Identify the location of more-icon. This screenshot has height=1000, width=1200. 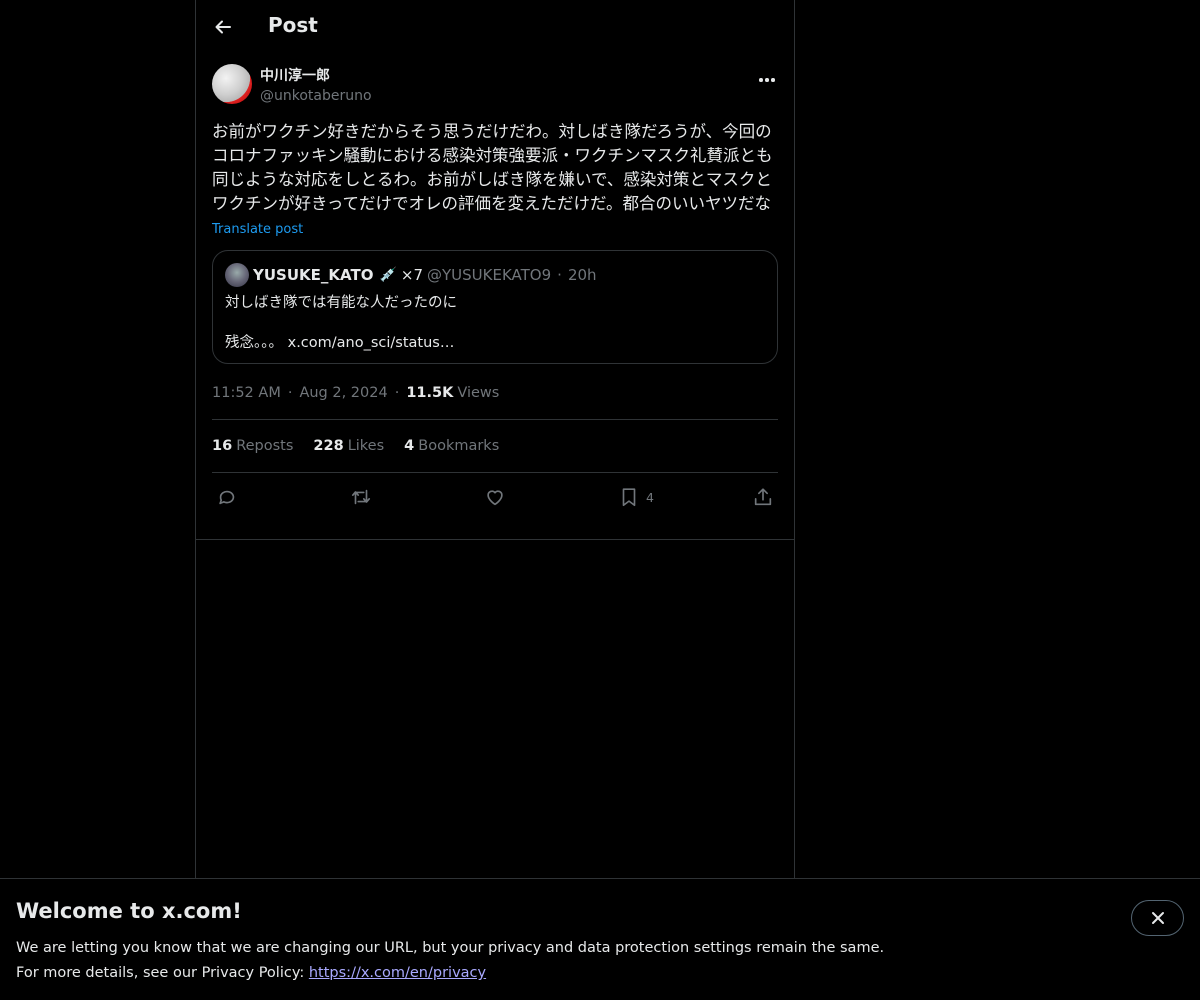
(767, 80).